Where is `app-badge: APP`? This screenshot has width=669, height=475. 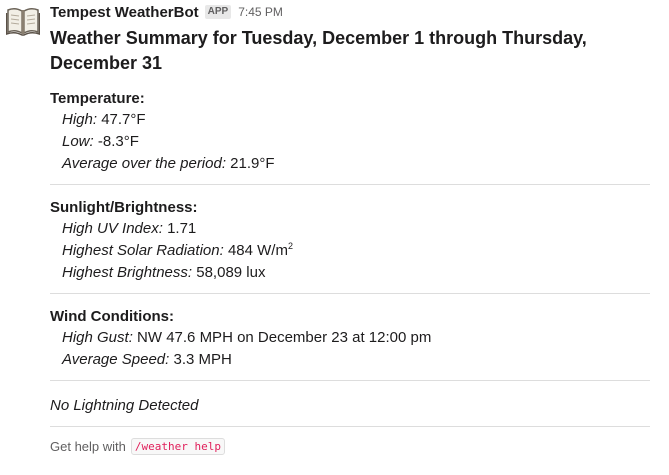 app-badge: APP is located at coordinates (218, 12).